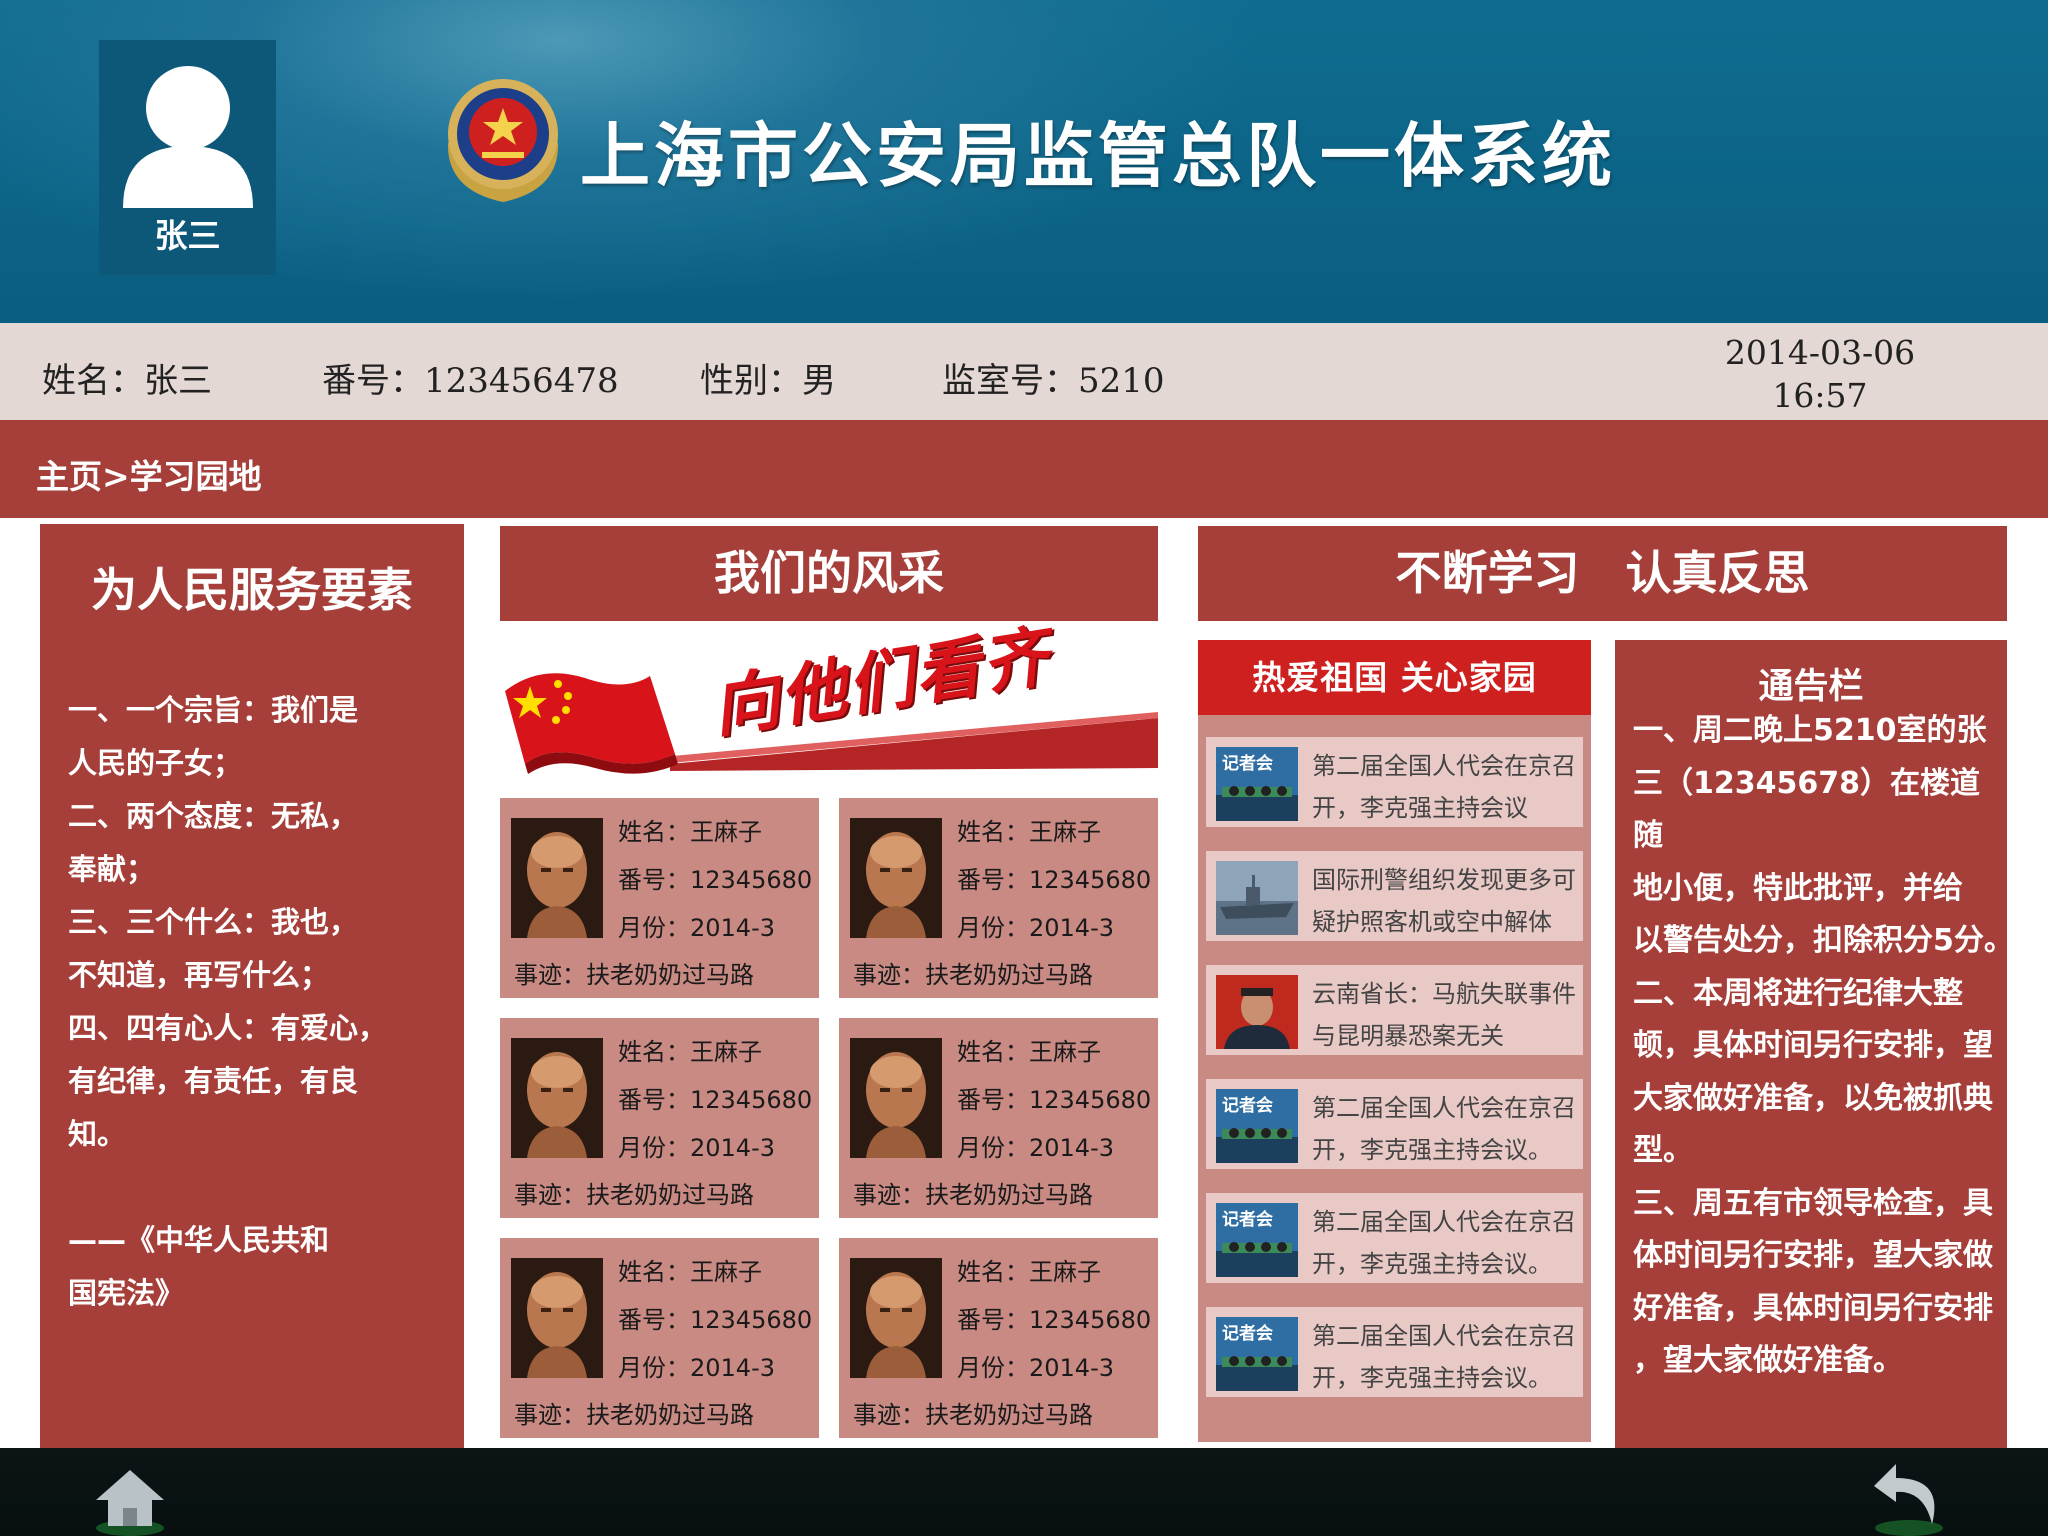  I want to click on inmate-cell: 监室号：5210, so click(1053, 381).